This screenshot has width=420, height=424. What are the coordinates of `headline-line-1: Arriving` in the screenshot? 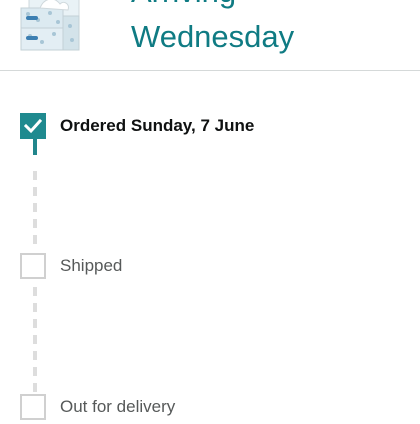 It's located at (212, 7).